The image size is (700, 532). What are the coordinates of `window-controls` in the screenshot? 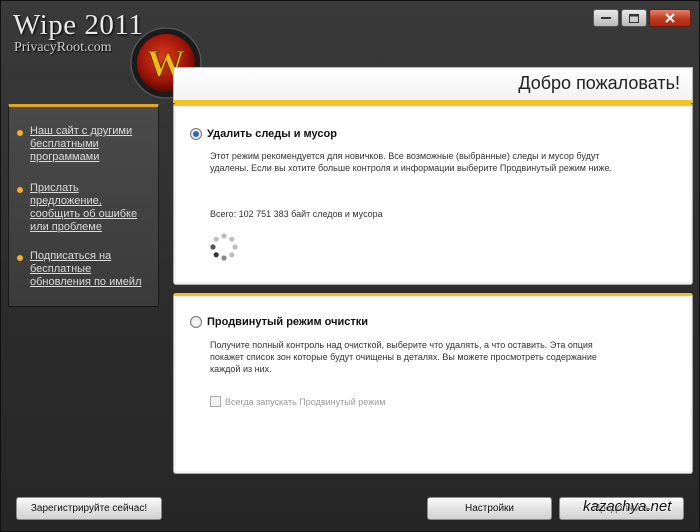 It's located at (642, 18).